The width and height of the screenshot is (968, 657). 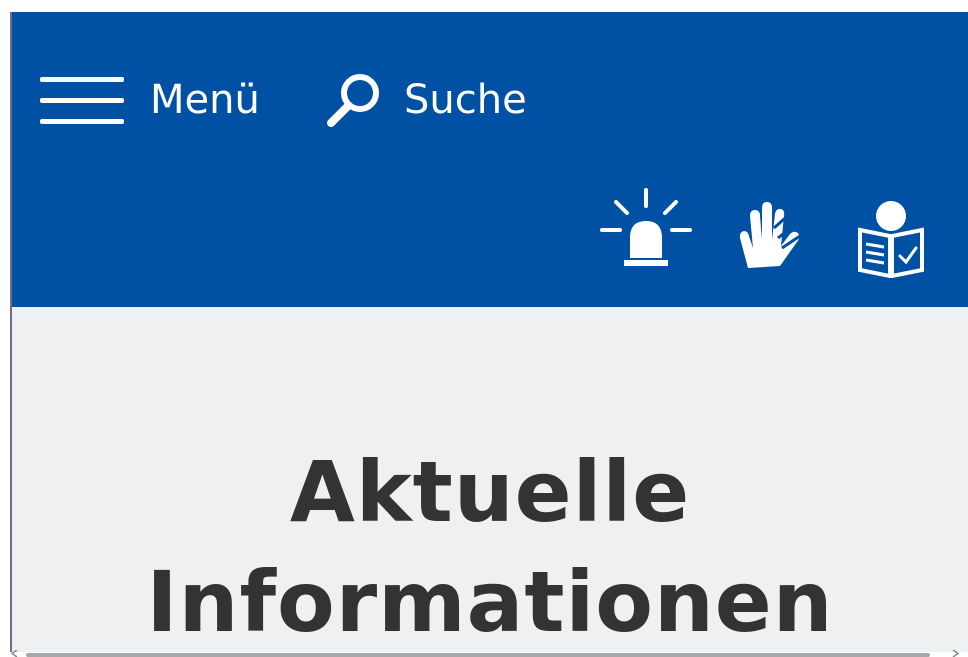 I want to click on sign-language-icon, so click(x=769, y=235).